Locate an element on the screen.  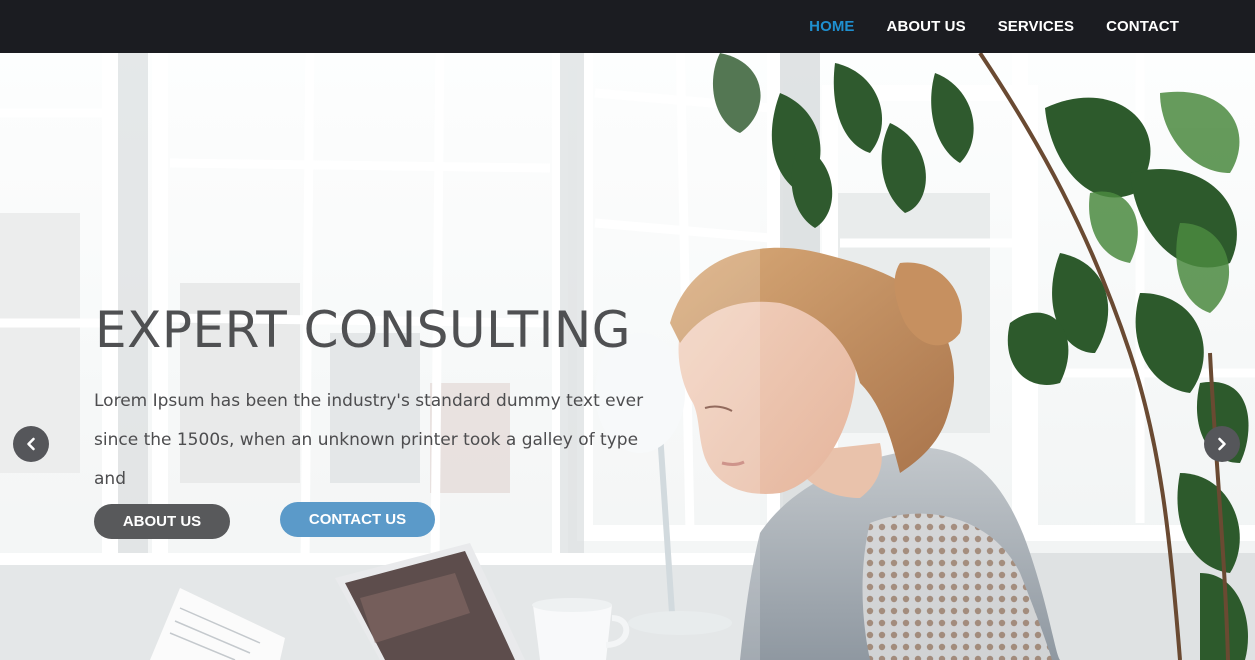
carousel-prev-button is located at coordinates (31, 444).